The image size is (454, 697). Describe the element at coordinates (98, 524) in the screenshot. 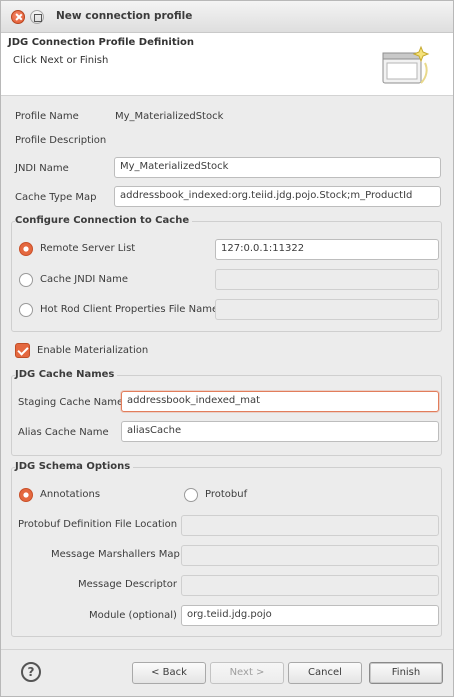

I see `protobuf-file-label: Protobuf Definition File Location` at that location.